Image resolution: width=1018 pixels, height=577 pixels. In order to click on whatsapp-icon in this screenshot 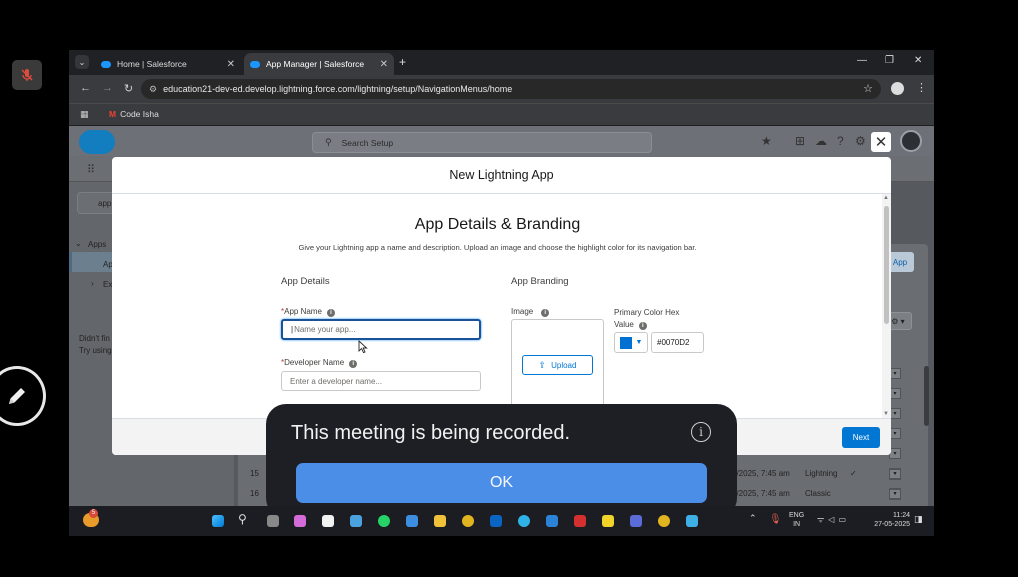, I will do `click(384, 521)`.